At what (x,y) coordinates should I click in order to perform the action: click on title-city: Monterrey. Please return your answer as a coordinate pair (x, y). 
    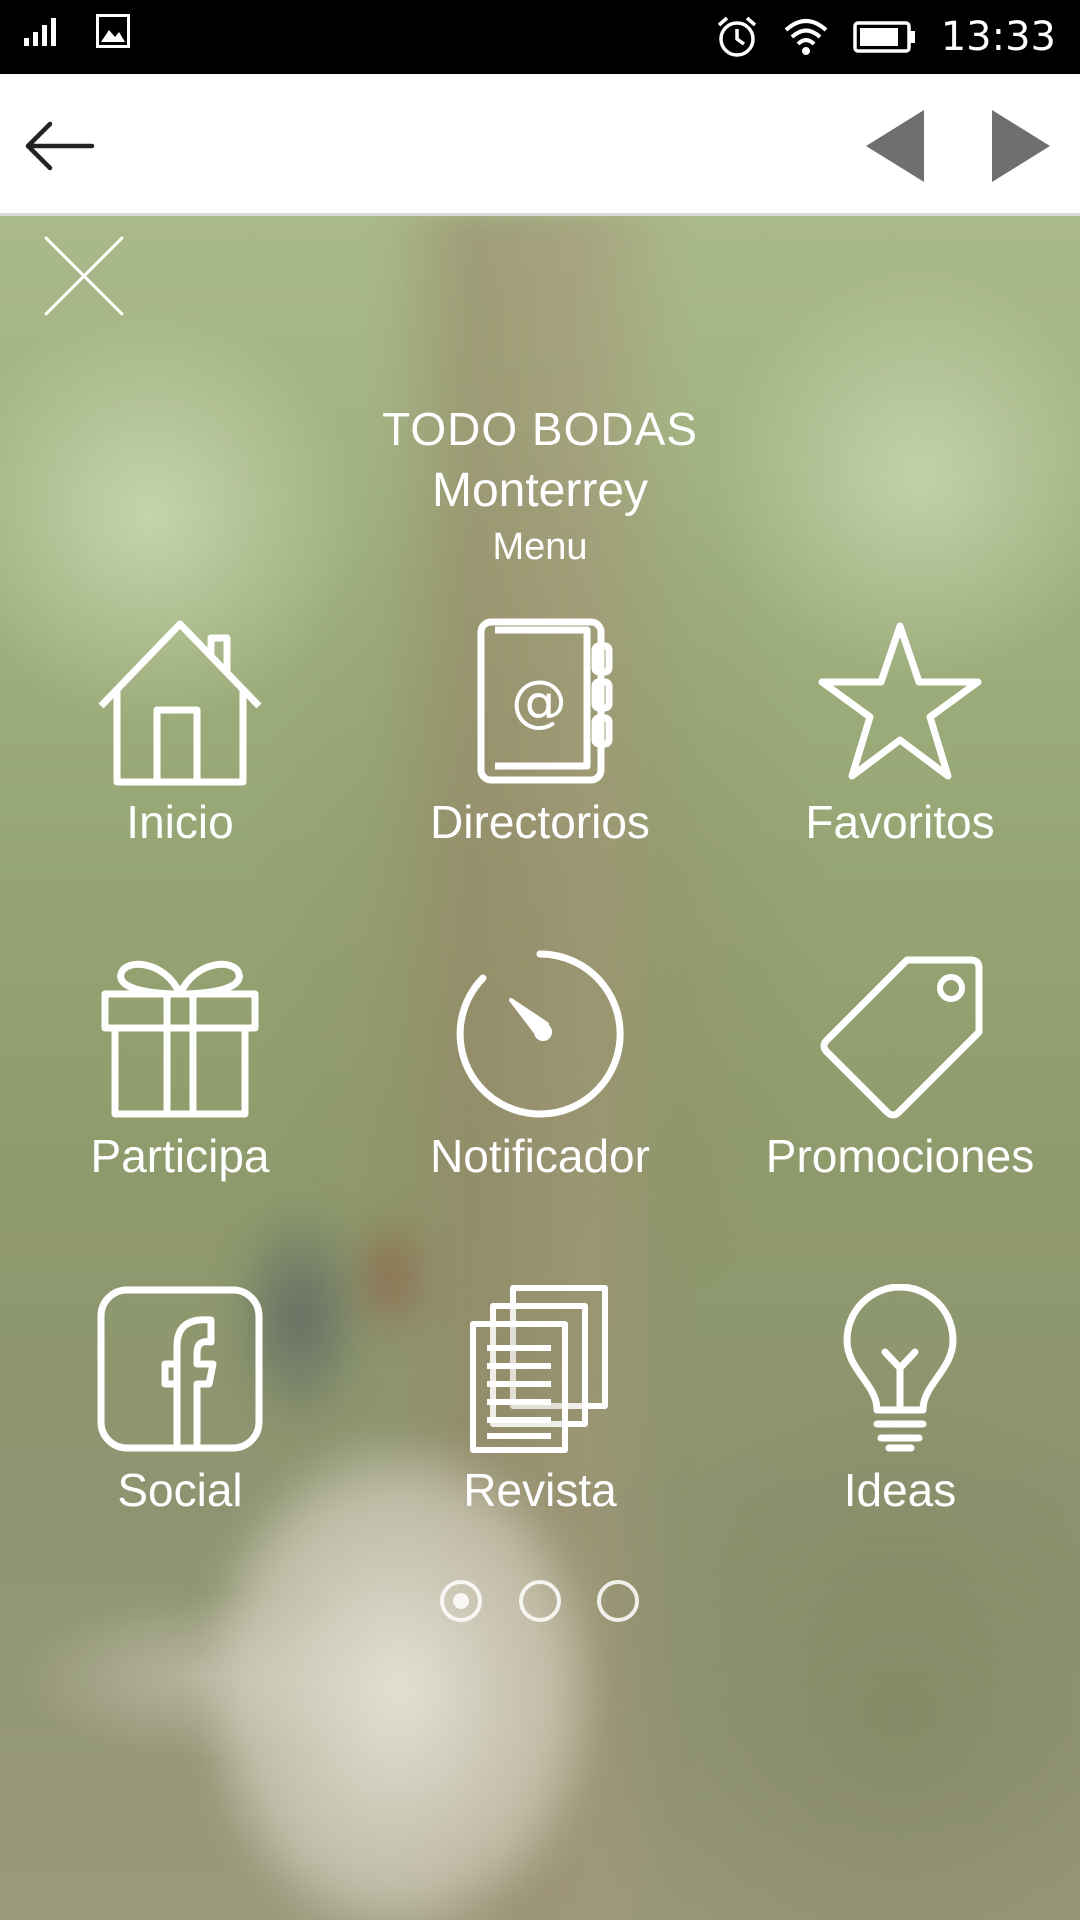
    Looking at the image, I should click on (540, 490).